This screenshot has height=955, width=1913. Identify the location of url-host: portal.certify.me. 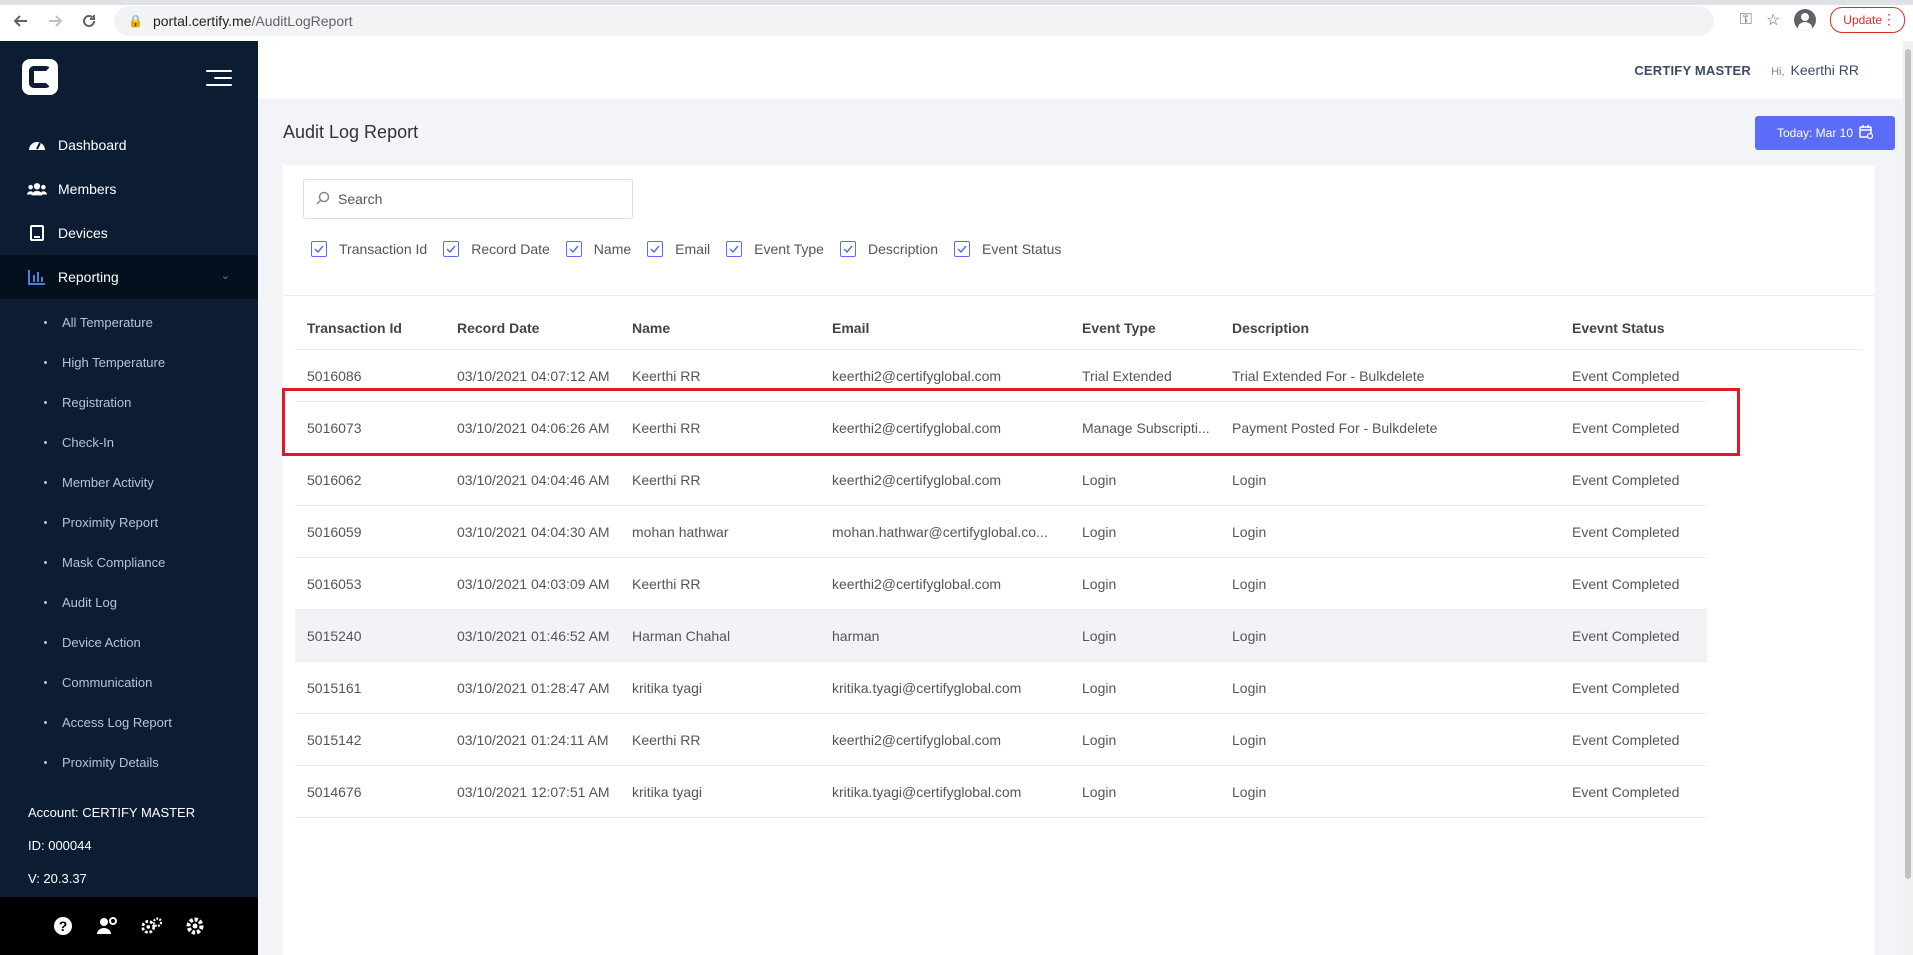
(202, 20).